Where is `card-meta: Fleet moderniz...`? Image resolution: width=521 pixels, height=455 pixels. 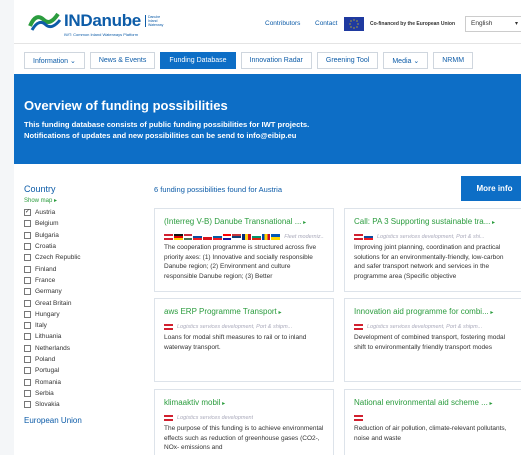
card-meta: Fleet moderniz... is located at coordinates (244, 236).